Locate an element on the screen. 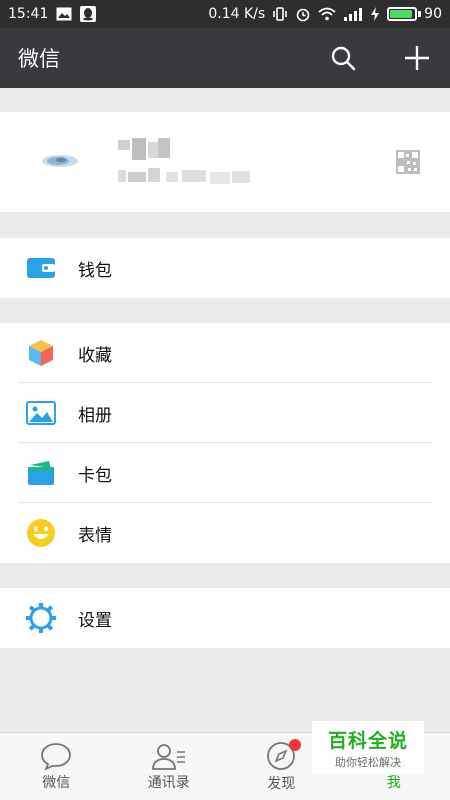 Image resolution: width=450 pixels, height=800 pixels. search-icon is located at coordinates (343, 58).